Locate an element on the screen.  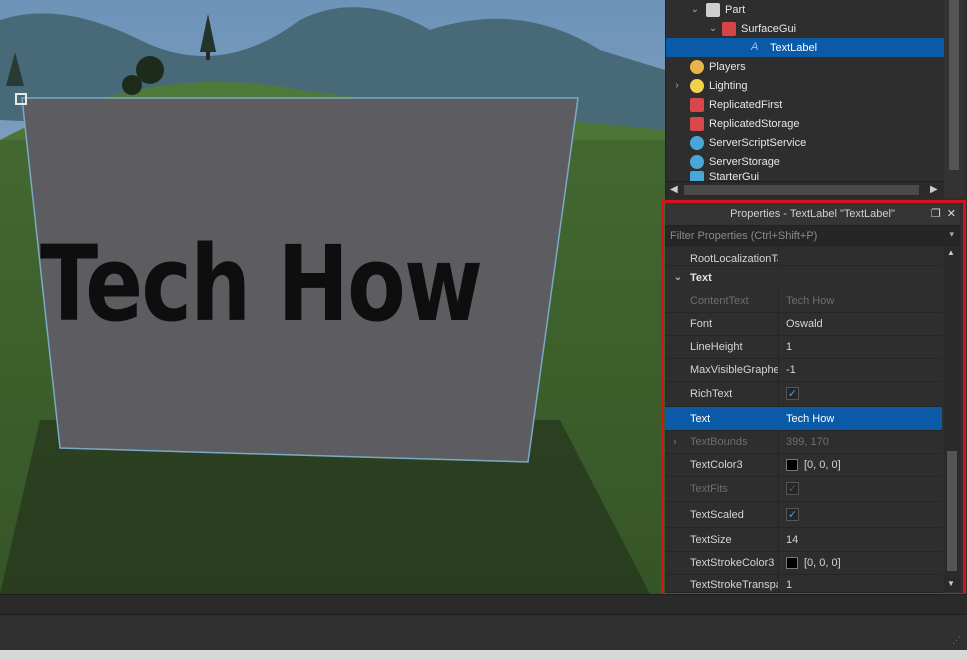
property-name: Text is located at coordinates (722, 418).